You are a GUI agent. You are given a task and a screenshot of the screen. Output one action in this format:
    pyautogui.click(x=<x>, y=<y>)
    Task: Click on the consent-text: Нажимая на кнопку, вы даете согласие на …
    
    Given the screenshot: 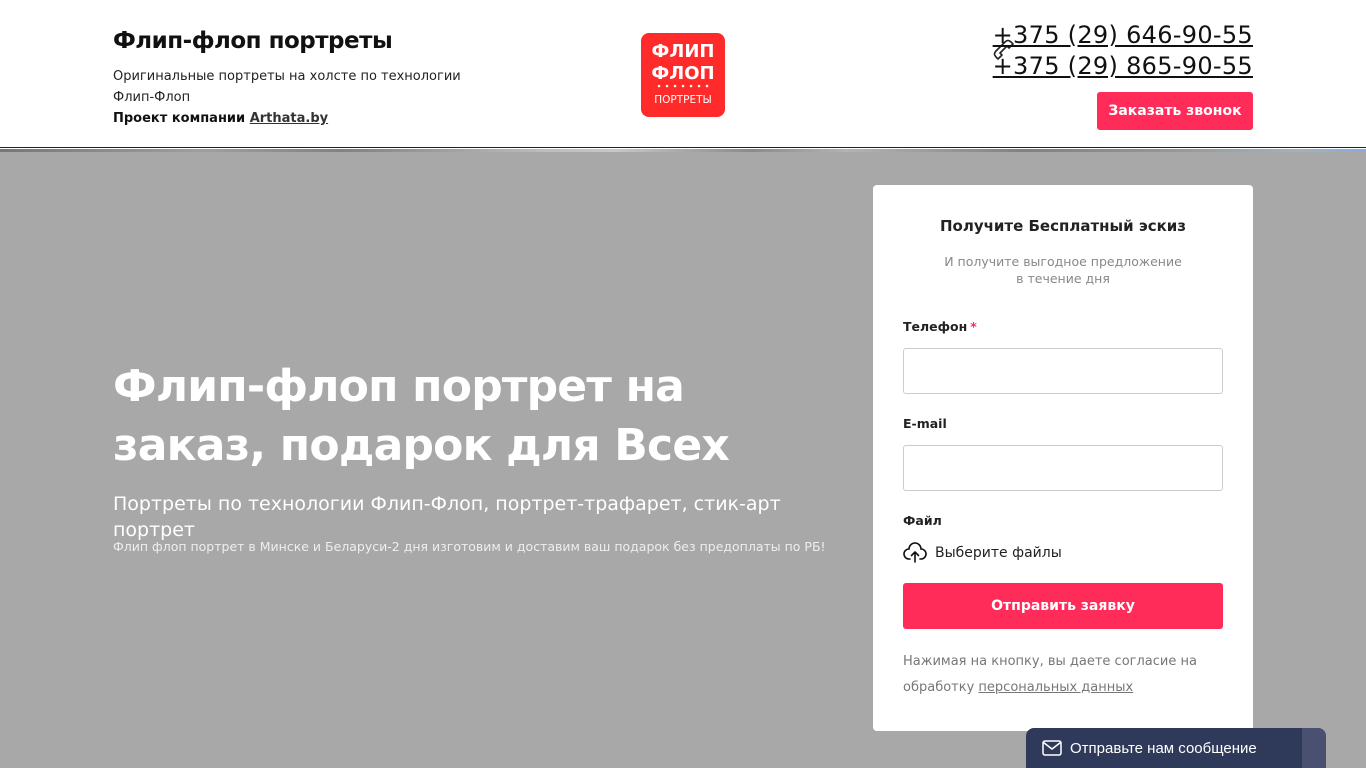 What is the action you would take?
    pyautogui.click(x=1058, y=675)
    